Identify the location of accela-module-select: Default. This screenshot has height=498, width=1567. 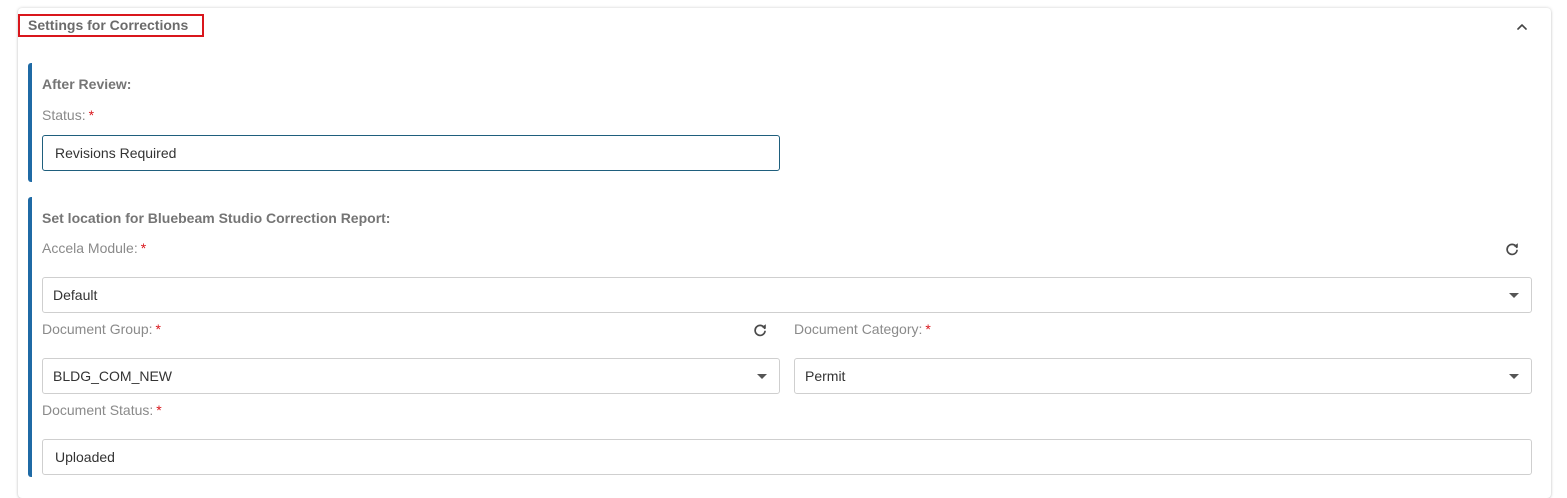
(787, 295).